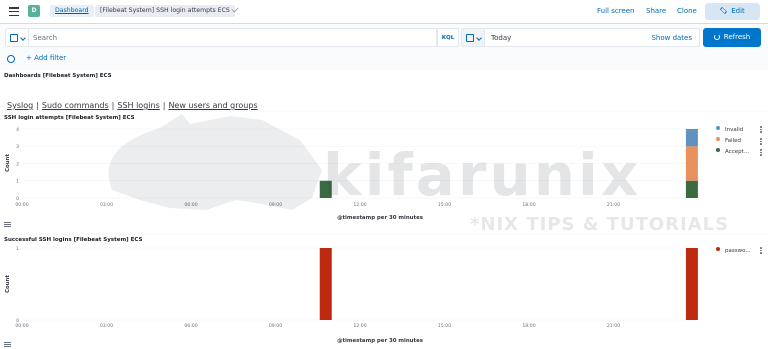 This screenshot has width=768, height=349. I want to click on y-tick-label: 2, so click(17, 164).